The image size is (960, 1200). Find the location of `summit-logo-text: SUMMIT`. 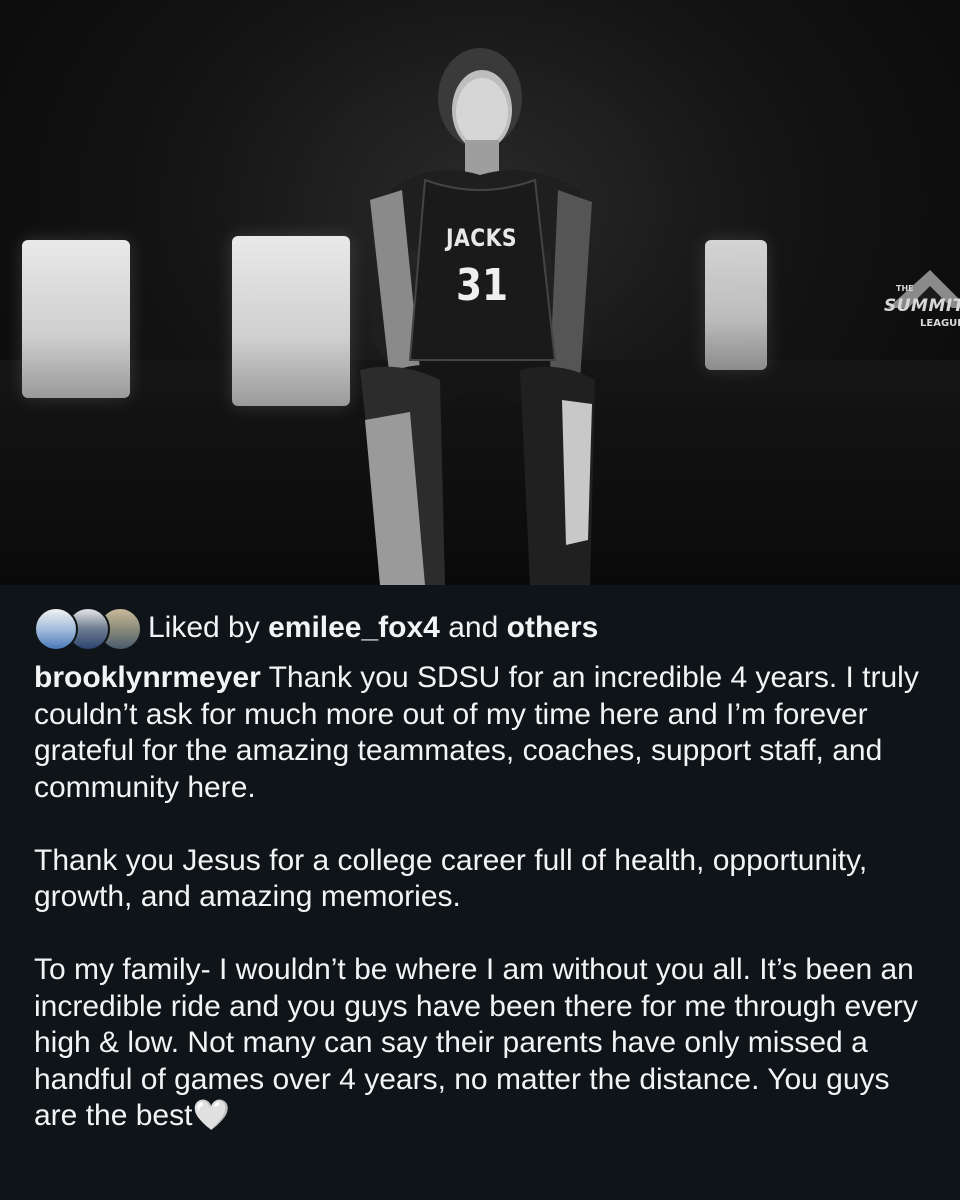

summit-logo-text: SUMMIT is located at coordinates (922, 306).